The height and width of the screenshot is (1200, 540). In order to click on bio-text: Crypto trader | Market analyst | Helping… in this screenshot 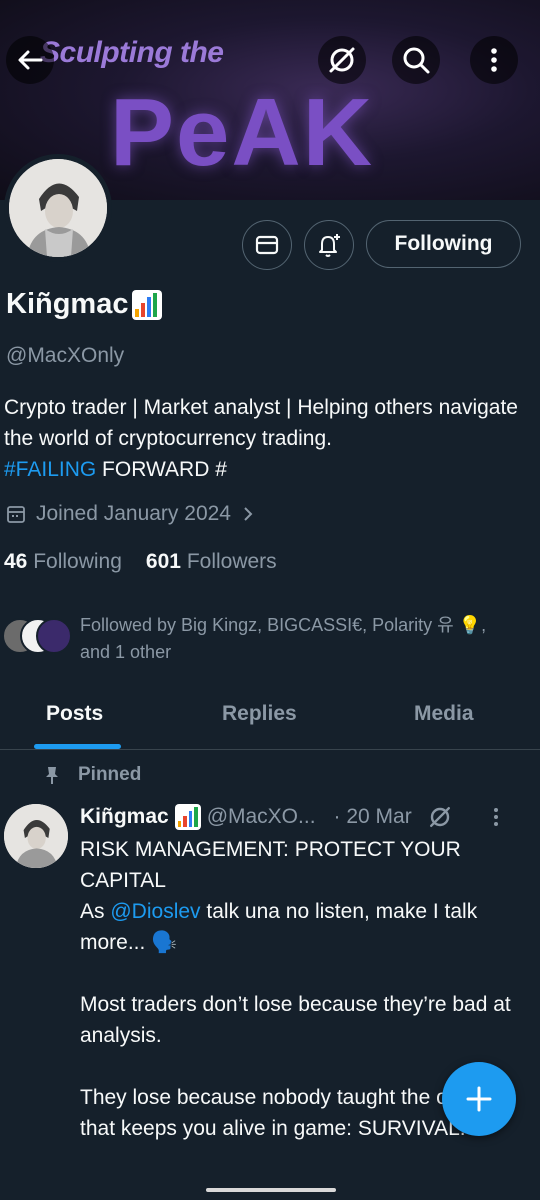, I will do `click(261, 423)`.